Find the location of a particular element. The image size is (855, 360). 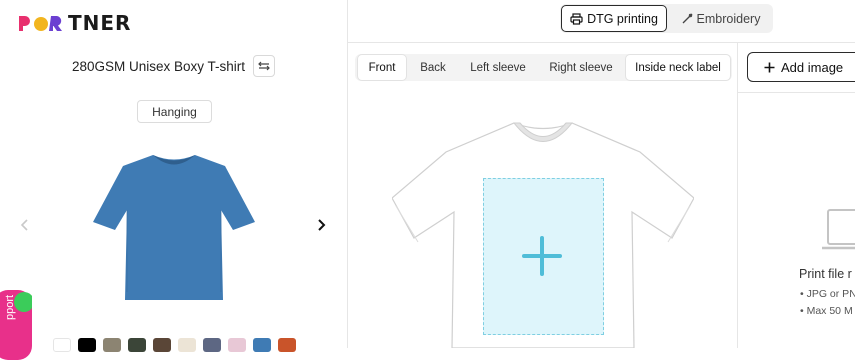

print-file-requirement: • JPG or PN is located at coordinates (827, 294).